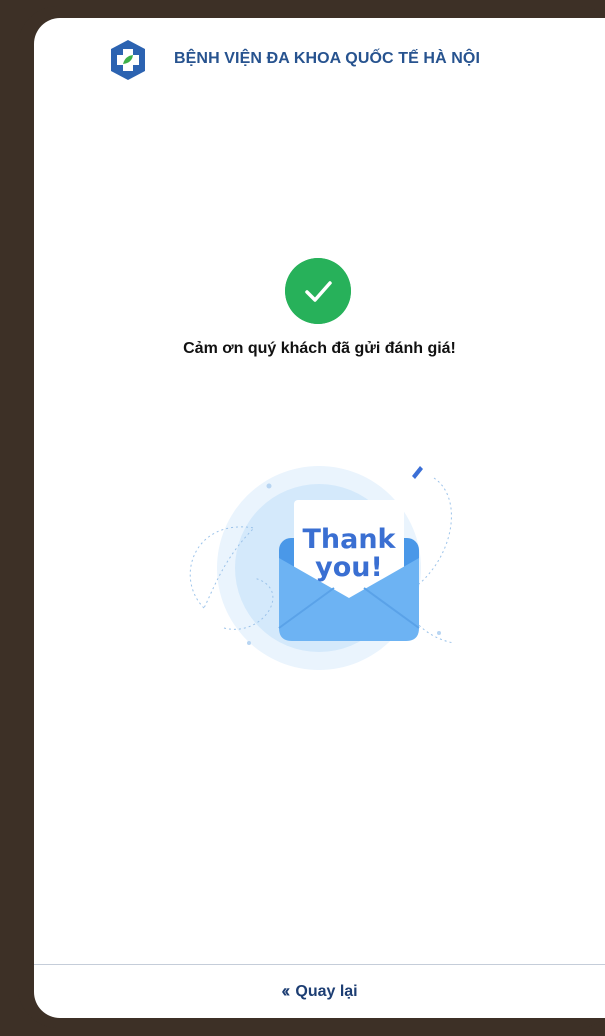 The image size is (605, 1036). What do you see at coordinates (326, 991) in the screenshot?
I see `back-button-label: Quay lại` at bounding box center [326, 991].